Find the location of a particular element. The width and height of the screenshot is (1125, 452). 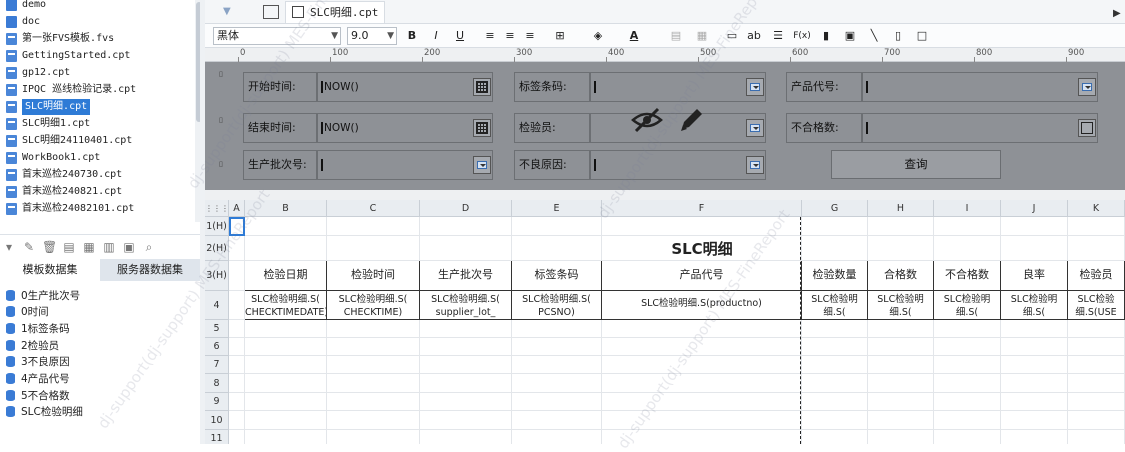

underline-button: U is located at coordinates (460, 36).